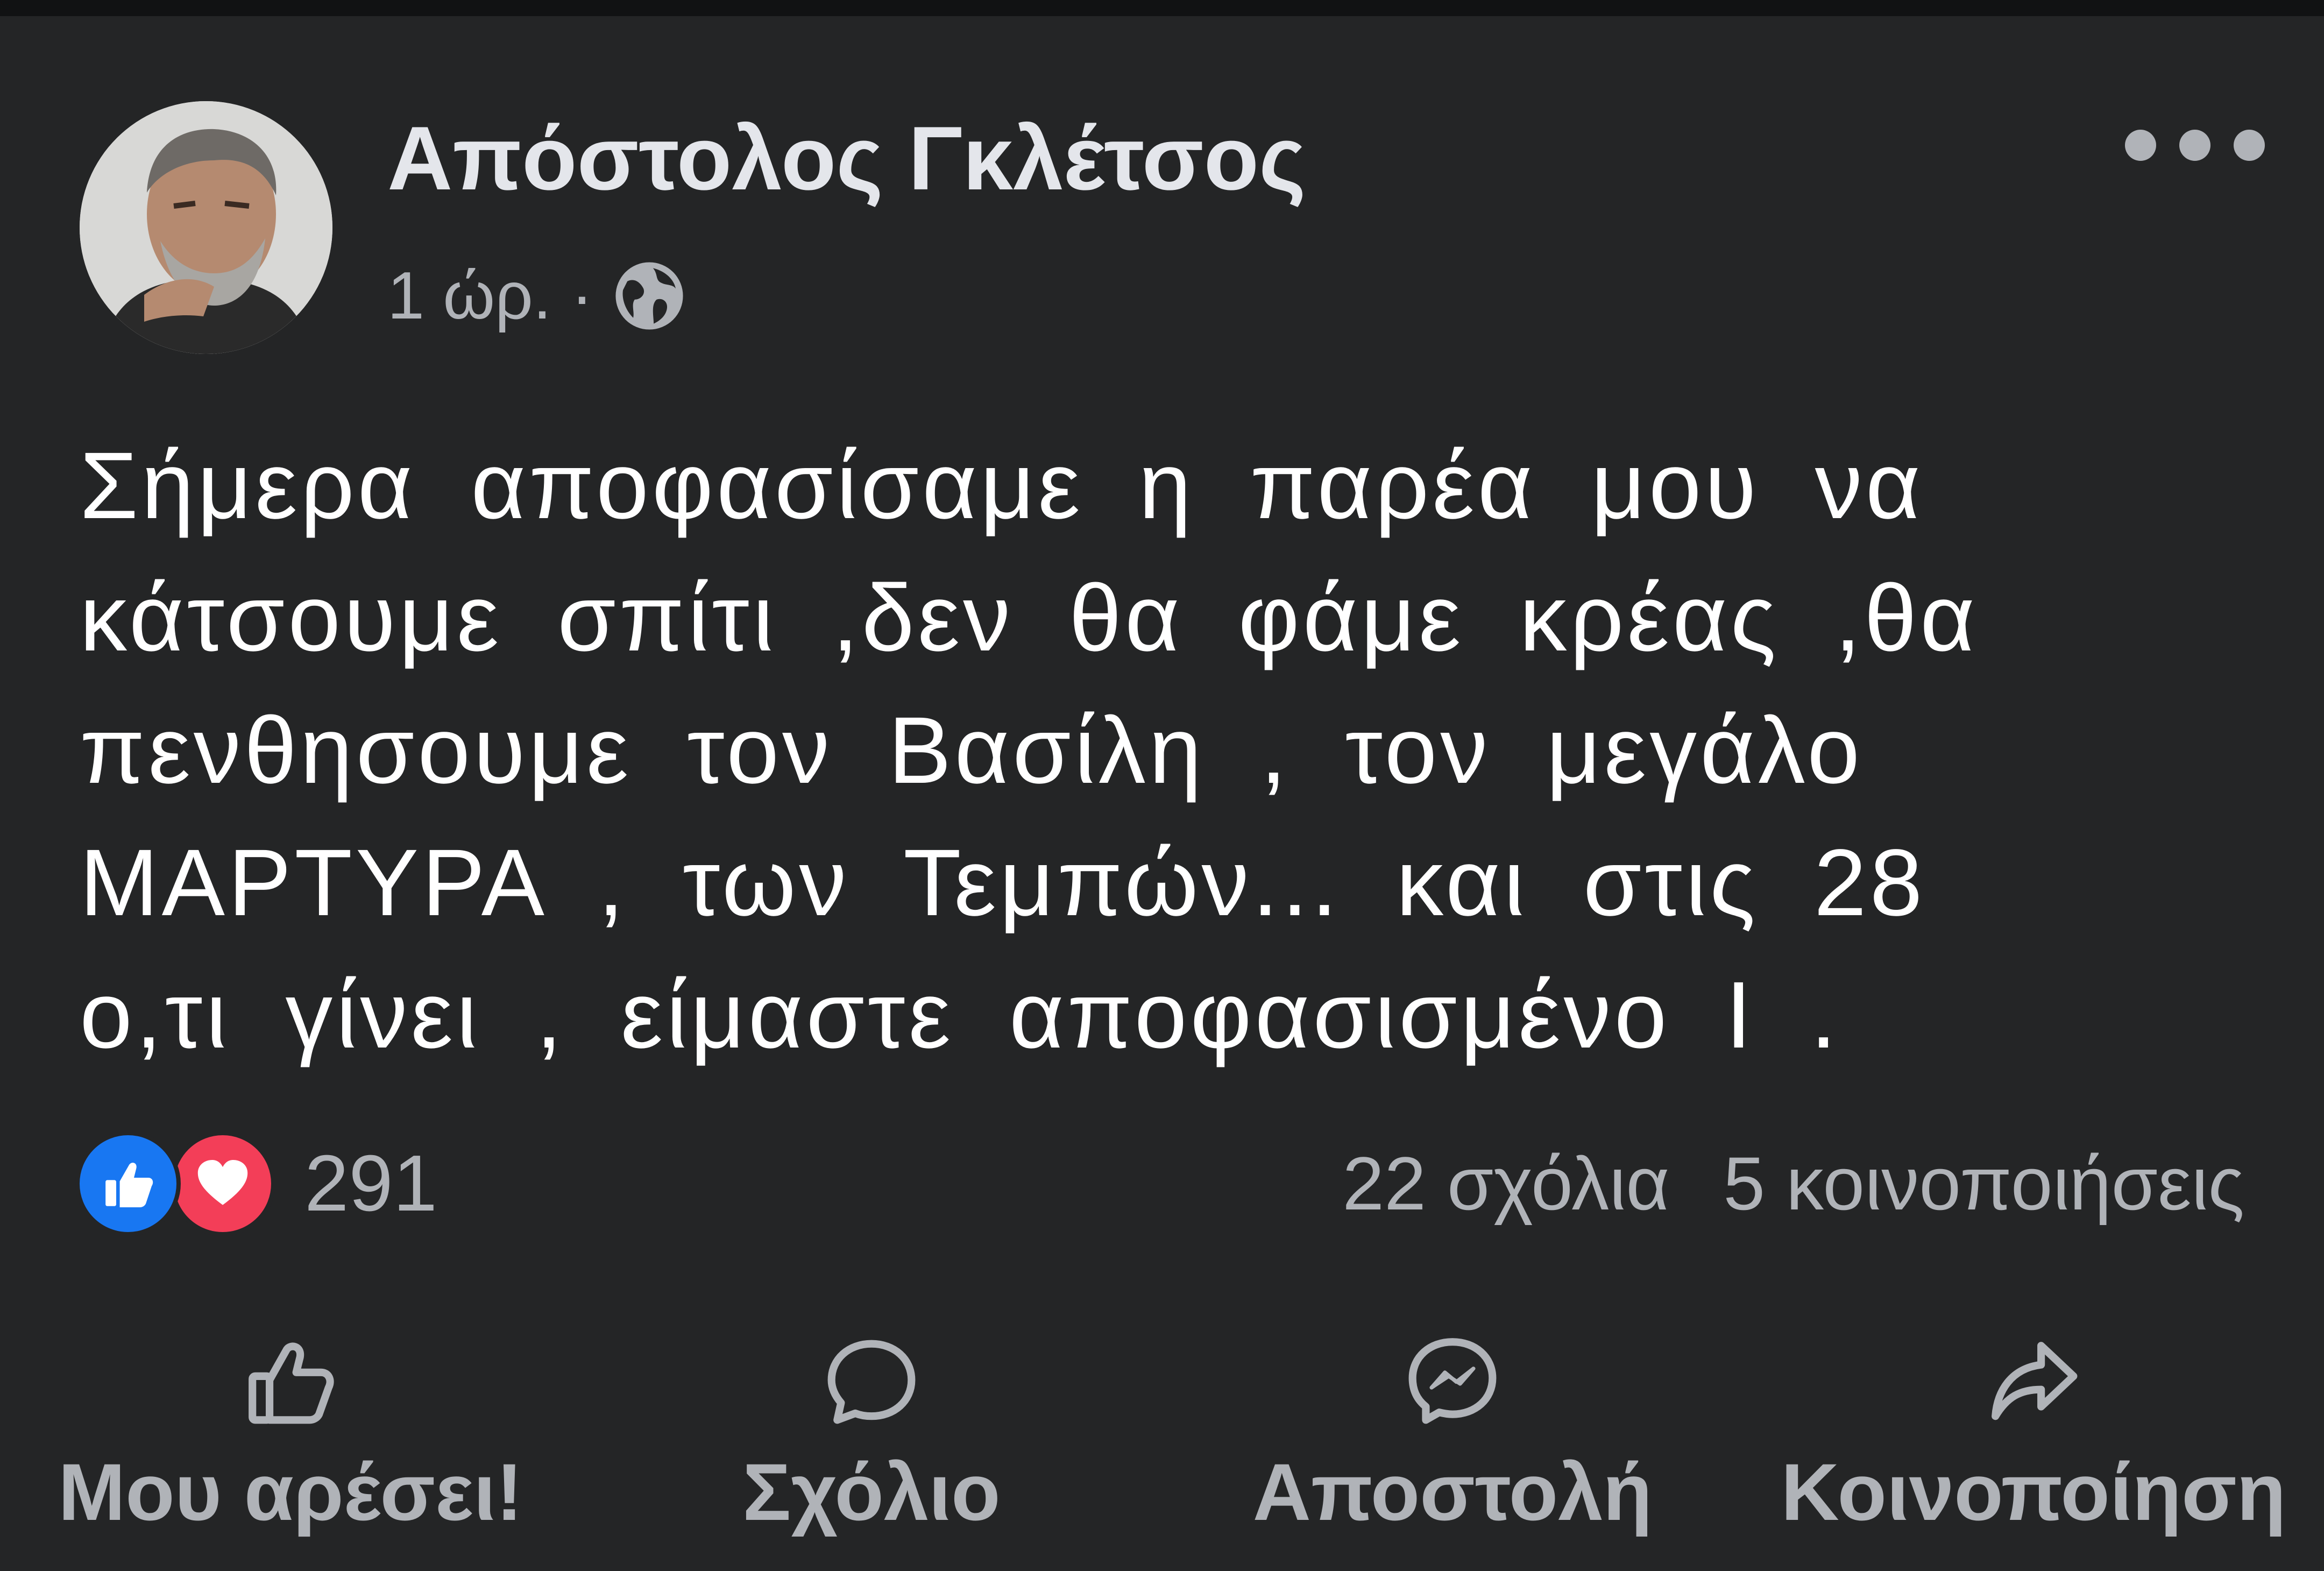 Image resolution: width=2324 pixels, height=1571 pixels. What do you see at coordinates (469, 296) in the screenshot?
I see `post-timestamp: 1 ώρ.` at bounding box center [469, 296].